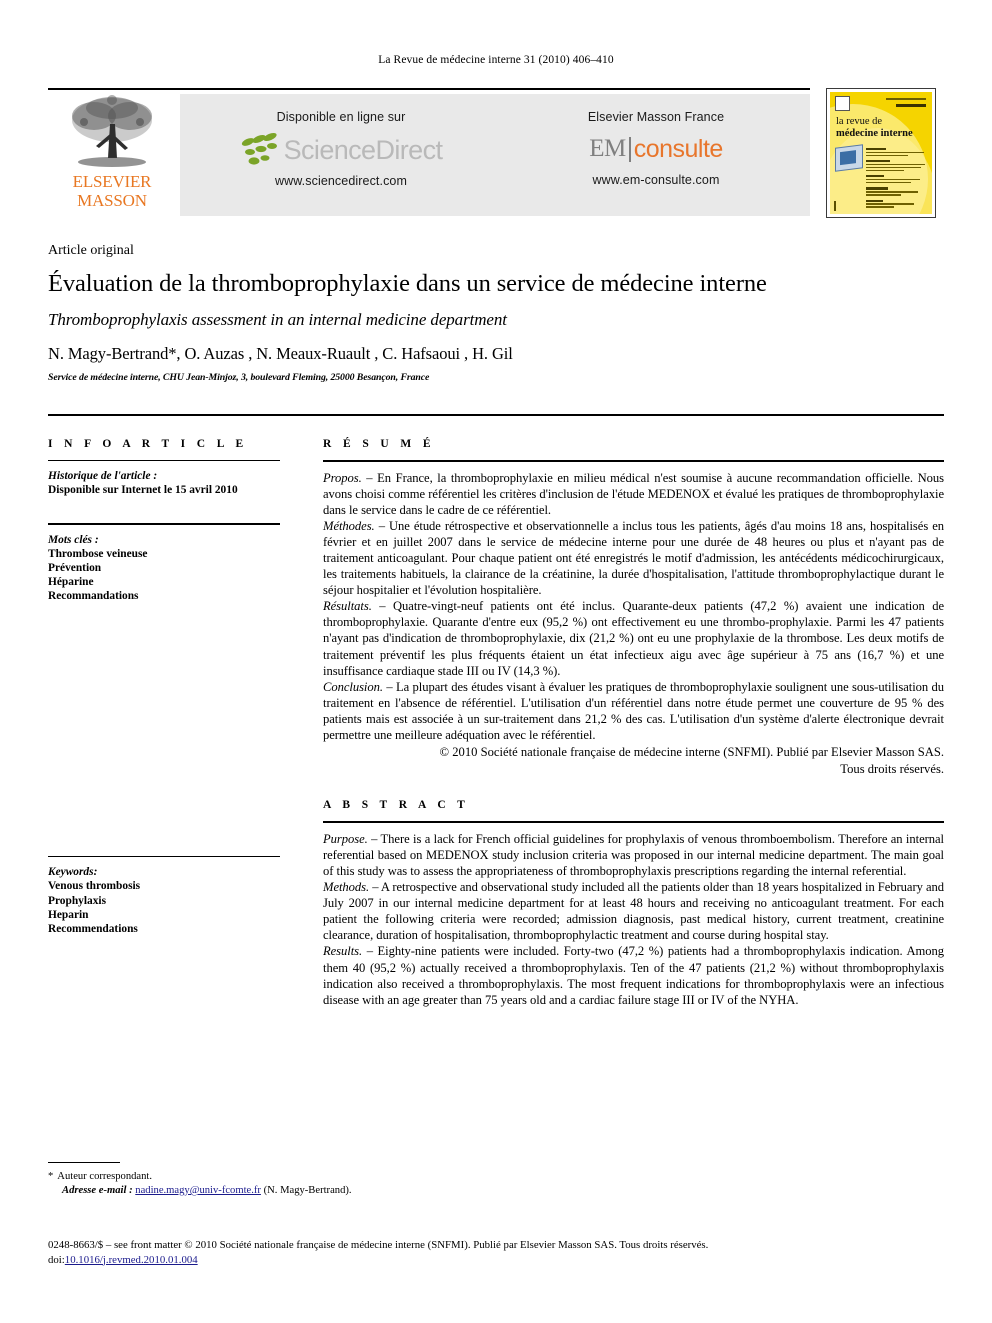 This screenshot has height=1323, width=992. Describe the element at coordinates (259, 149) in the screenshot. I see `sciencedirect-leaf-icon` at that location.